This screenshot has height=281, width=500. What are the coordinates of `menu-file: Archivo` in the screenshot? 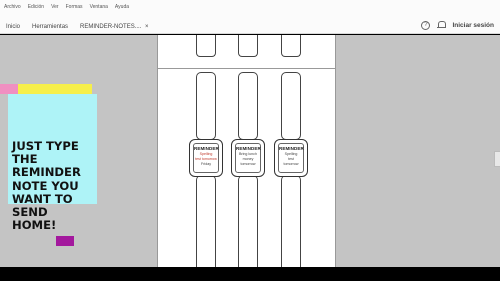 It's located at (12, 7).